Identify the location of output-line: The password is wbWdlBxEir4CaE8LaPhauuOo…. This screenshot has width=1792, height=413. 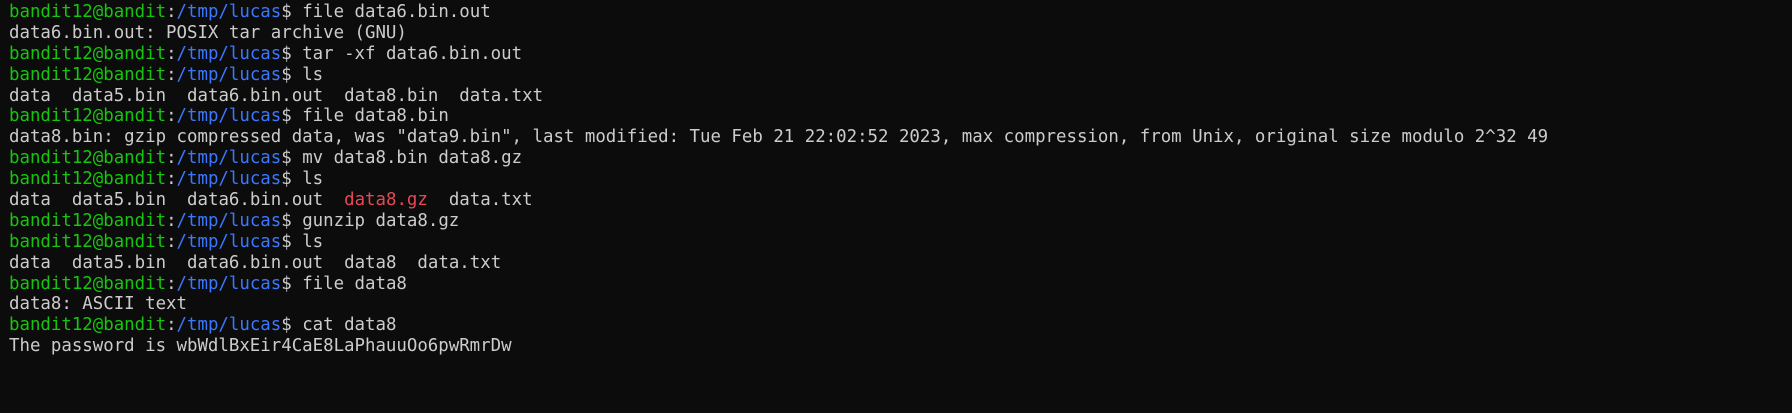
(900, 346).